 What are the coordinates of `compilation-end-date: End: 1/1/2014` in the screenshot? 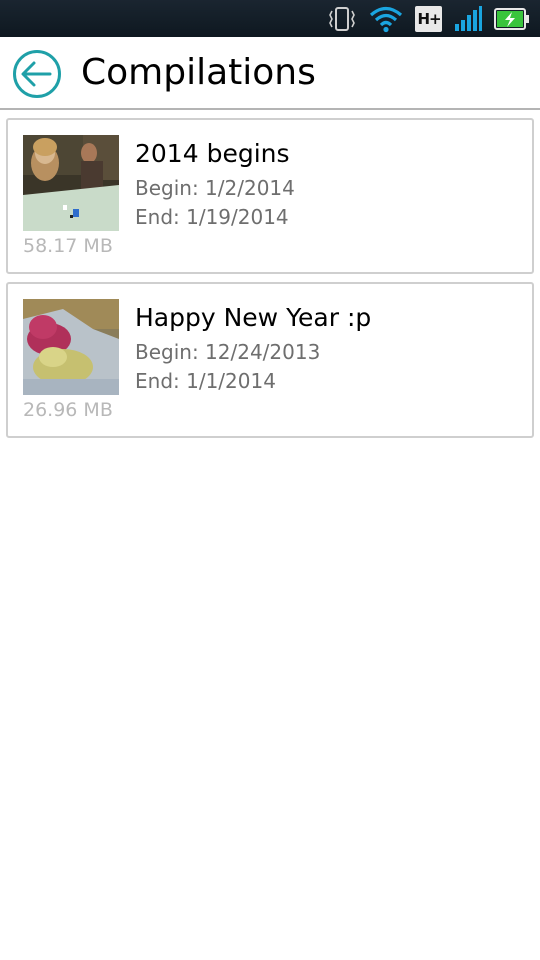 It's located at (205, 381).